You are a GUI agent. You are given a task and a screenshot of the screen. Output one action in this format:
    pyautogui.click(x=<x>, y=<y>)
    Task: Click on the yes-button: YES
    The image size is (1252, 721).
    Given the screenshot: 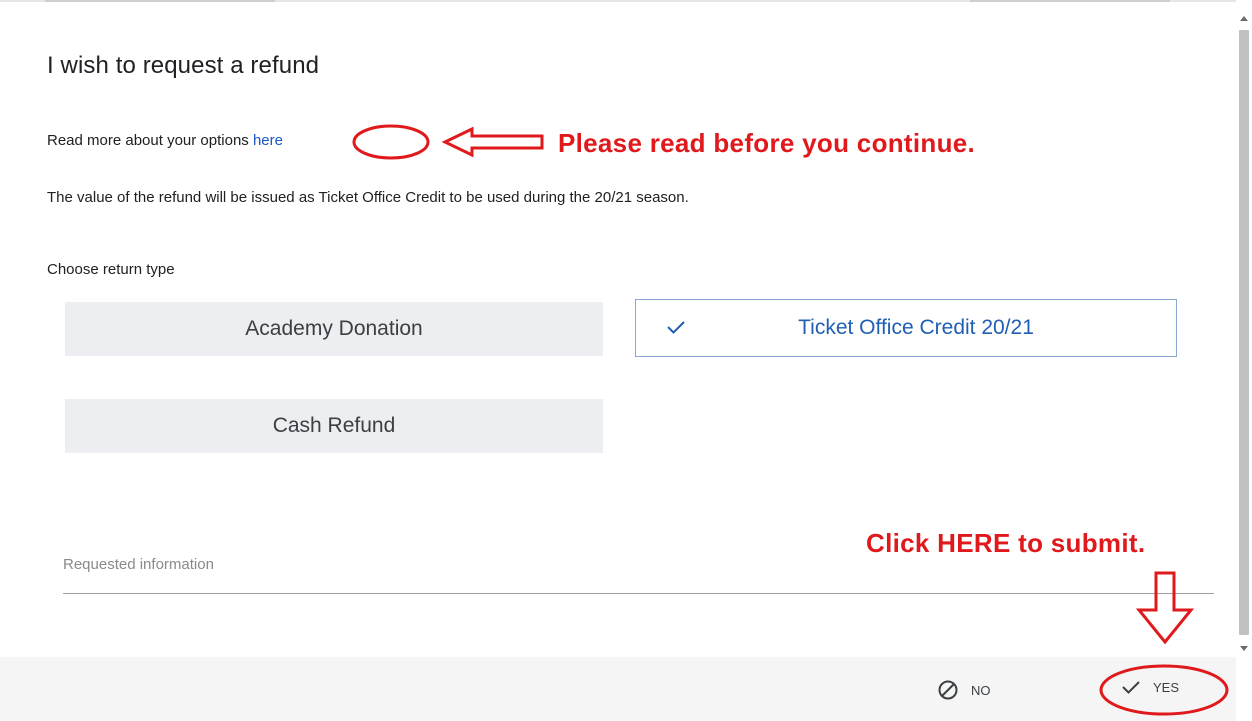 What is the action you would take?
    pyautogui.click(x=1150, y=687)
    